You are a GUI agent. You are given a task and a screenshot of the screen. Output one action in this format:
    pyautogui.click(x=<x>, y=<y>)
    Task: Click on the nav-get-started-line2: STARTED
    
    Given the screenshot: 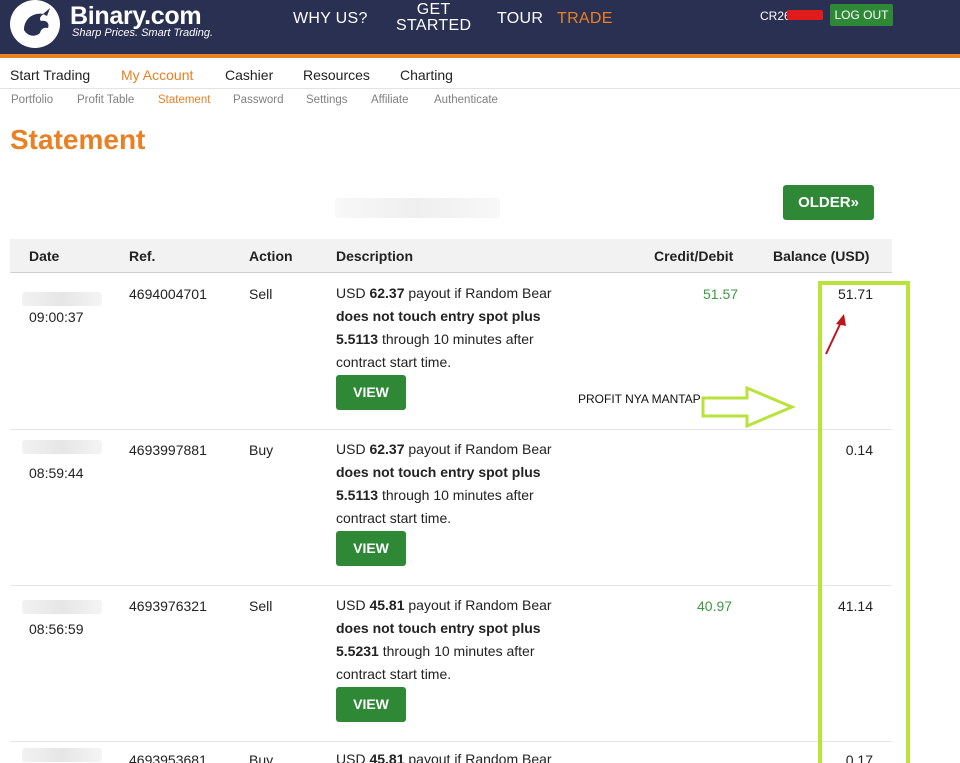 What is the action you would take?
    pyautogui.click(x=434, y=25)
    